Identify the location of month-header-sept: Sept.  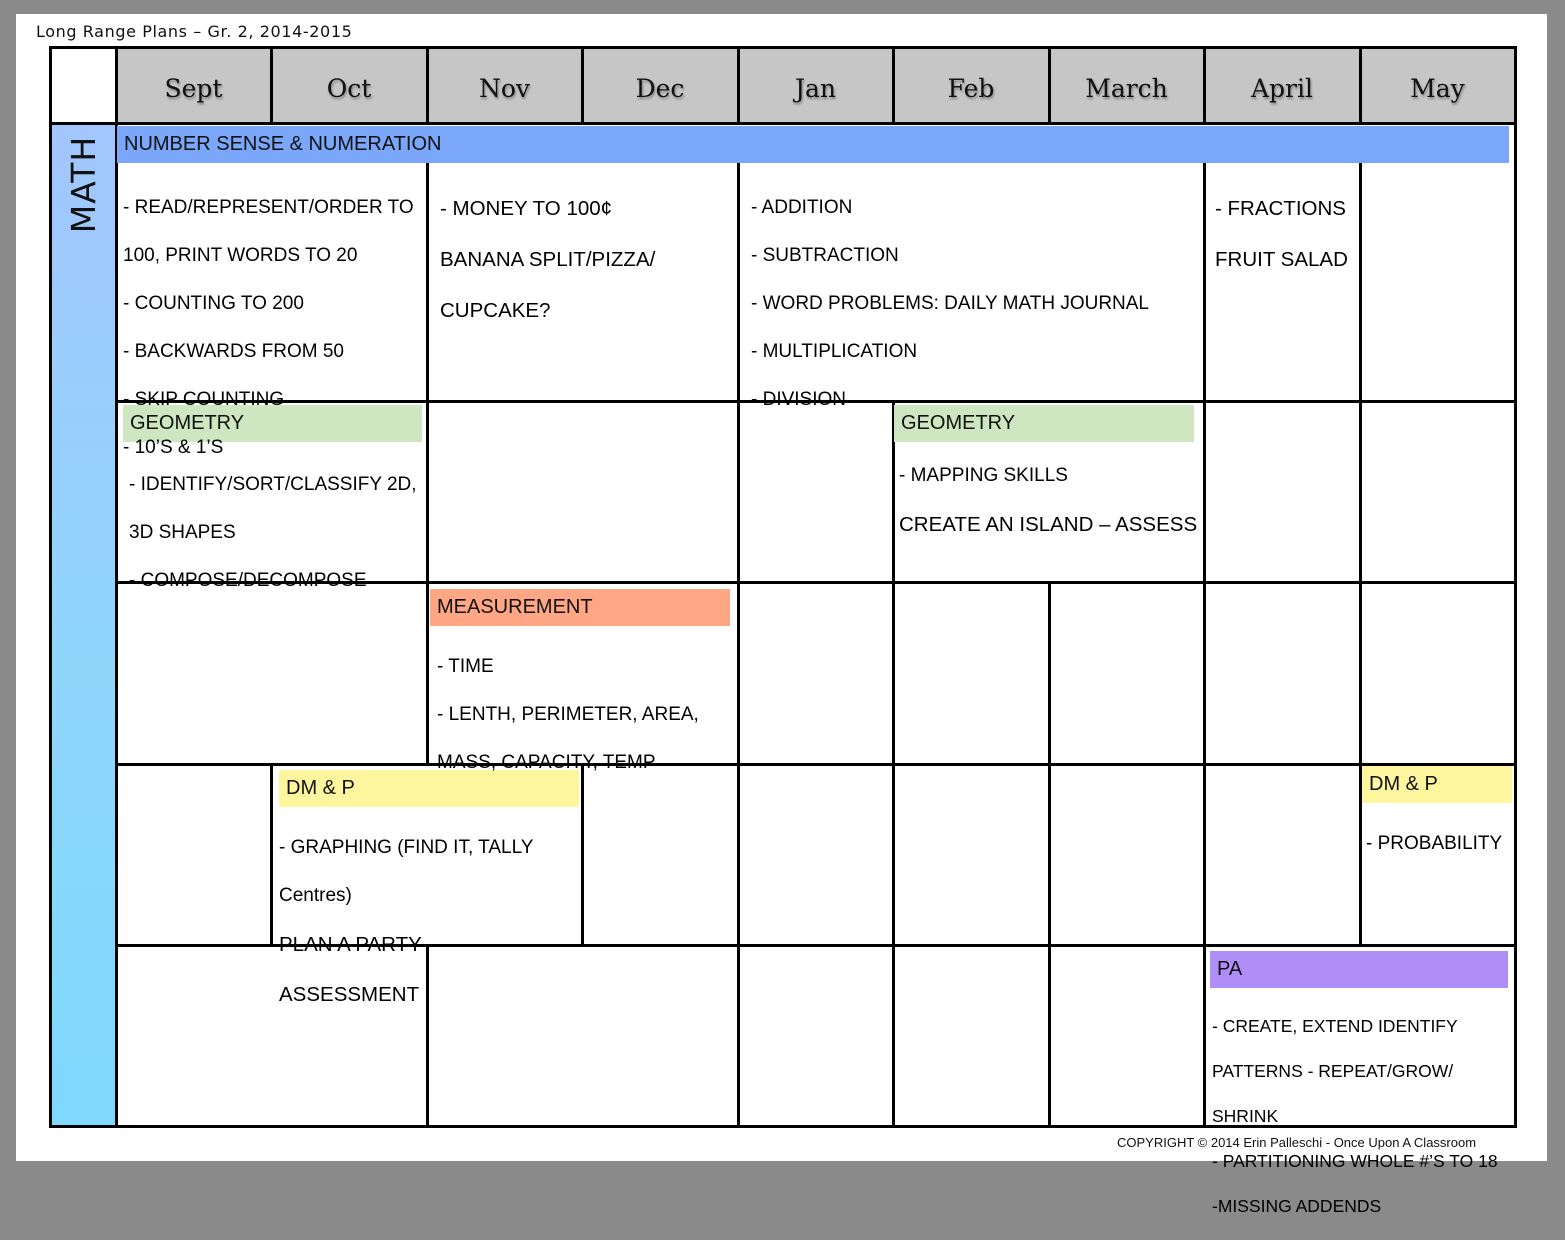
(193, 86).